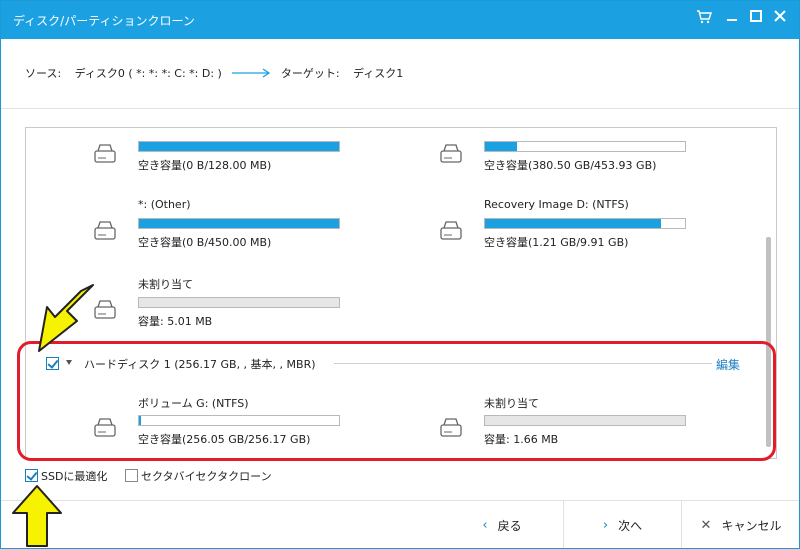 The height and width of the screenshot is (549, 800). I want to click on vertical-scrollbar, so click(768, 292).